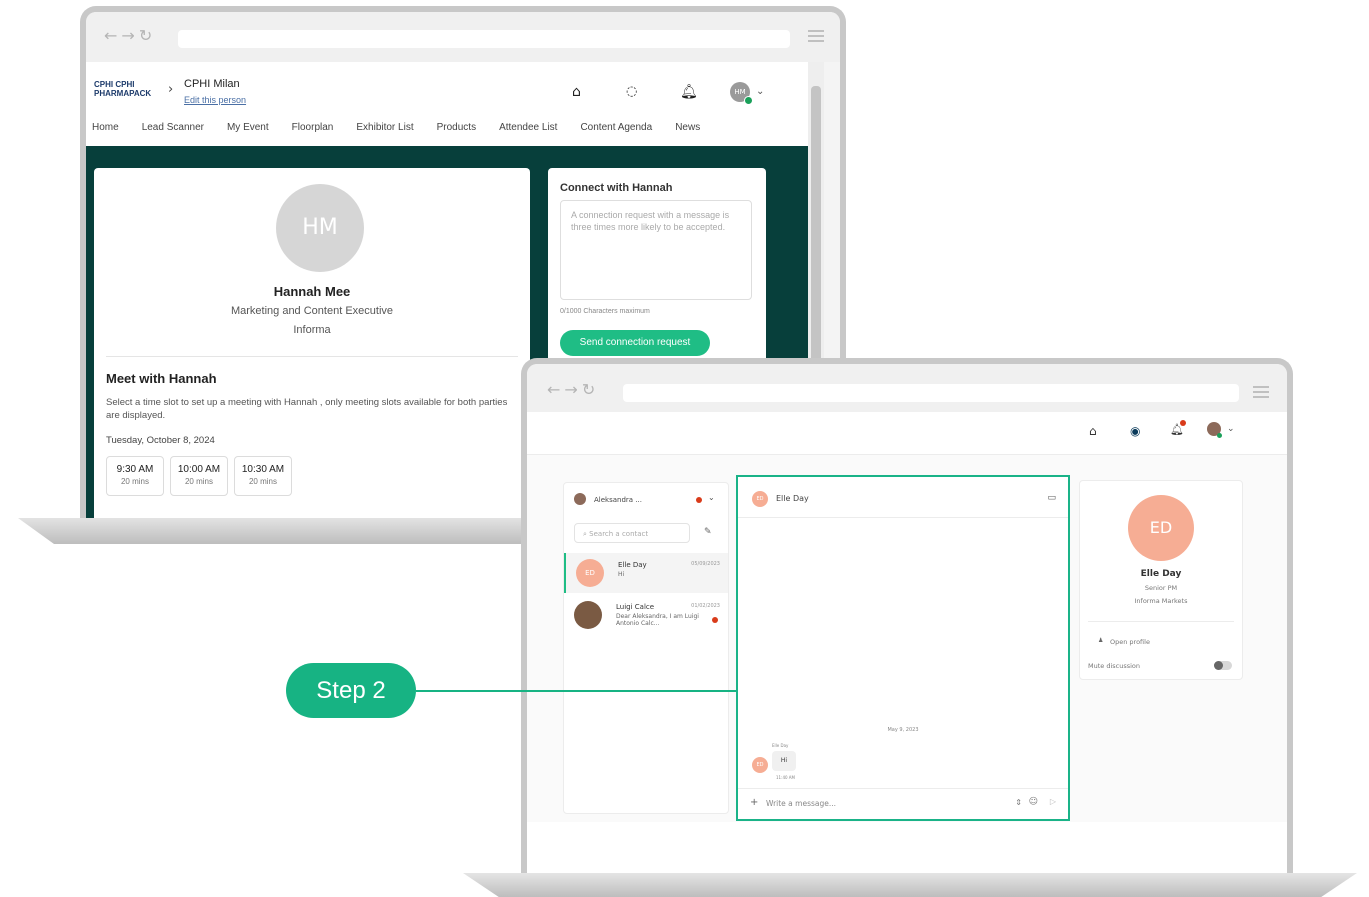 The width and height of the screenshot is (1369, 897). What do you see at coordinates (705, 564) in the screenshot?
I see `contact-date: 05/09/2023` at bounding box center [705, 564].